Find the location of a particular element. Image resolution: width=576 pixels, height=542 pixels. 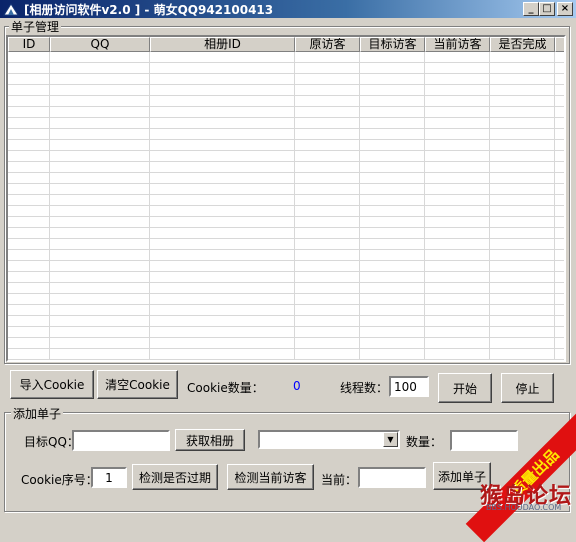

album-select: ▼ is located at coordinates (329, 439).